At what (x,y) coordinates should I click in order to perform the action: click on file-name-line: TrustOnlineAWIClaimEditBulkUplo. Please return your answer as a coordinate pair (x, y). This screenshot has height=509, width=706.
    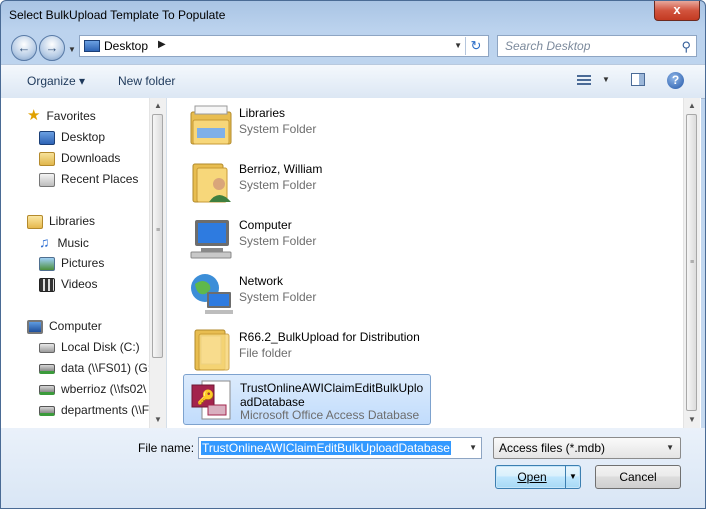
    Looking at the image, I should click on (332, 388).